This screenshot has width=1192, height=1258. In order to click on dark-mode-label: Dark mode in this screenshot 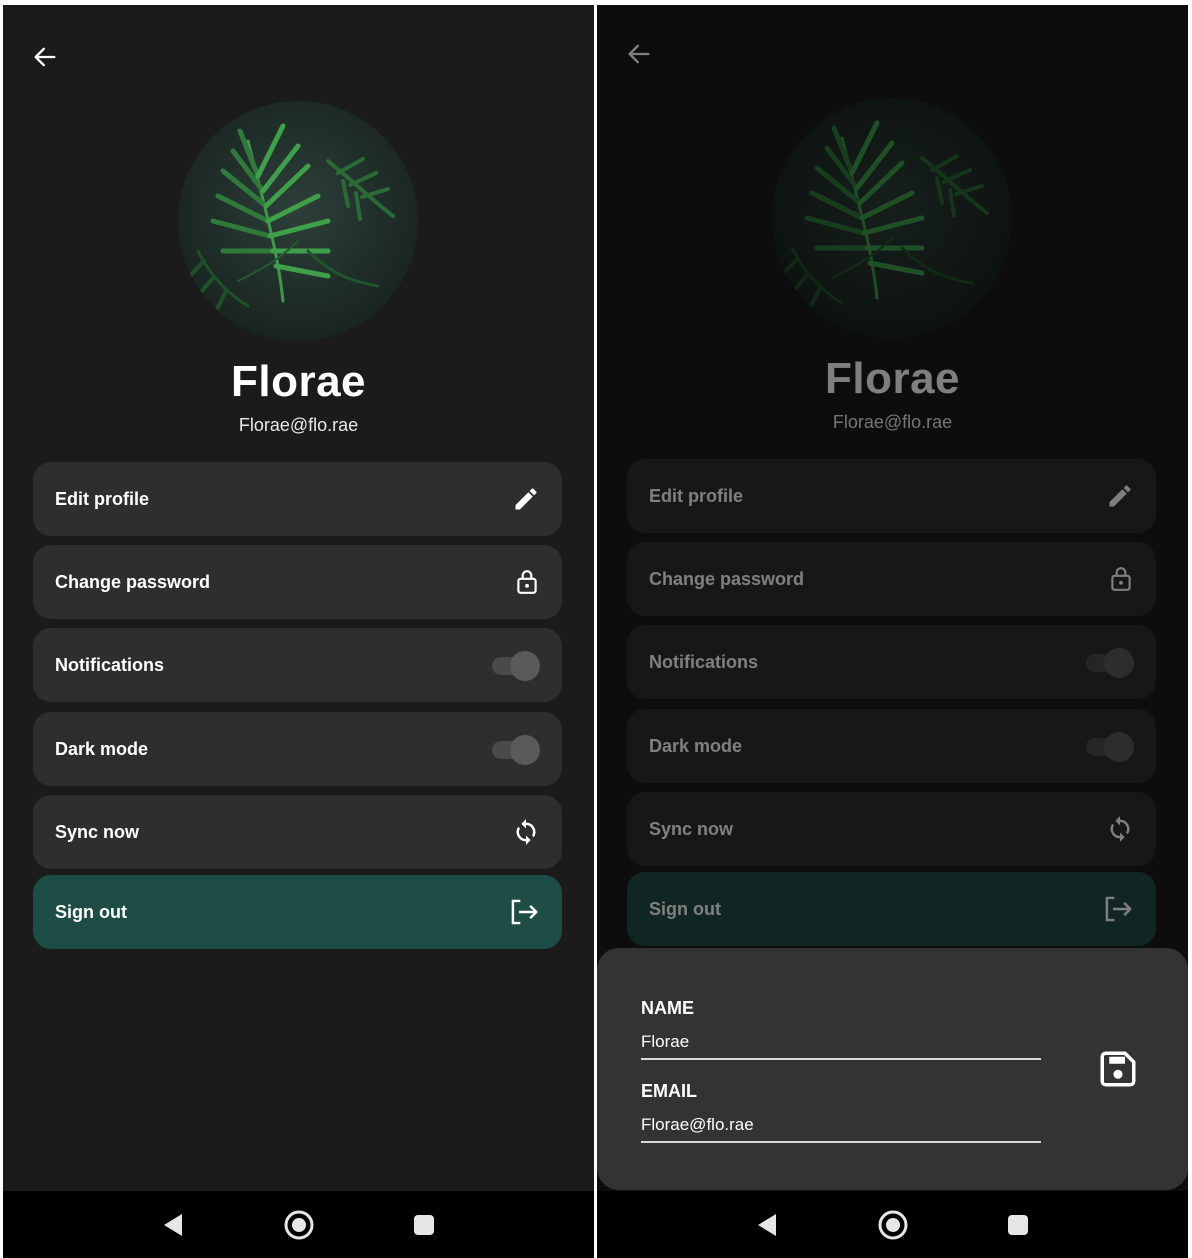, I will do `click(102, 748)`.